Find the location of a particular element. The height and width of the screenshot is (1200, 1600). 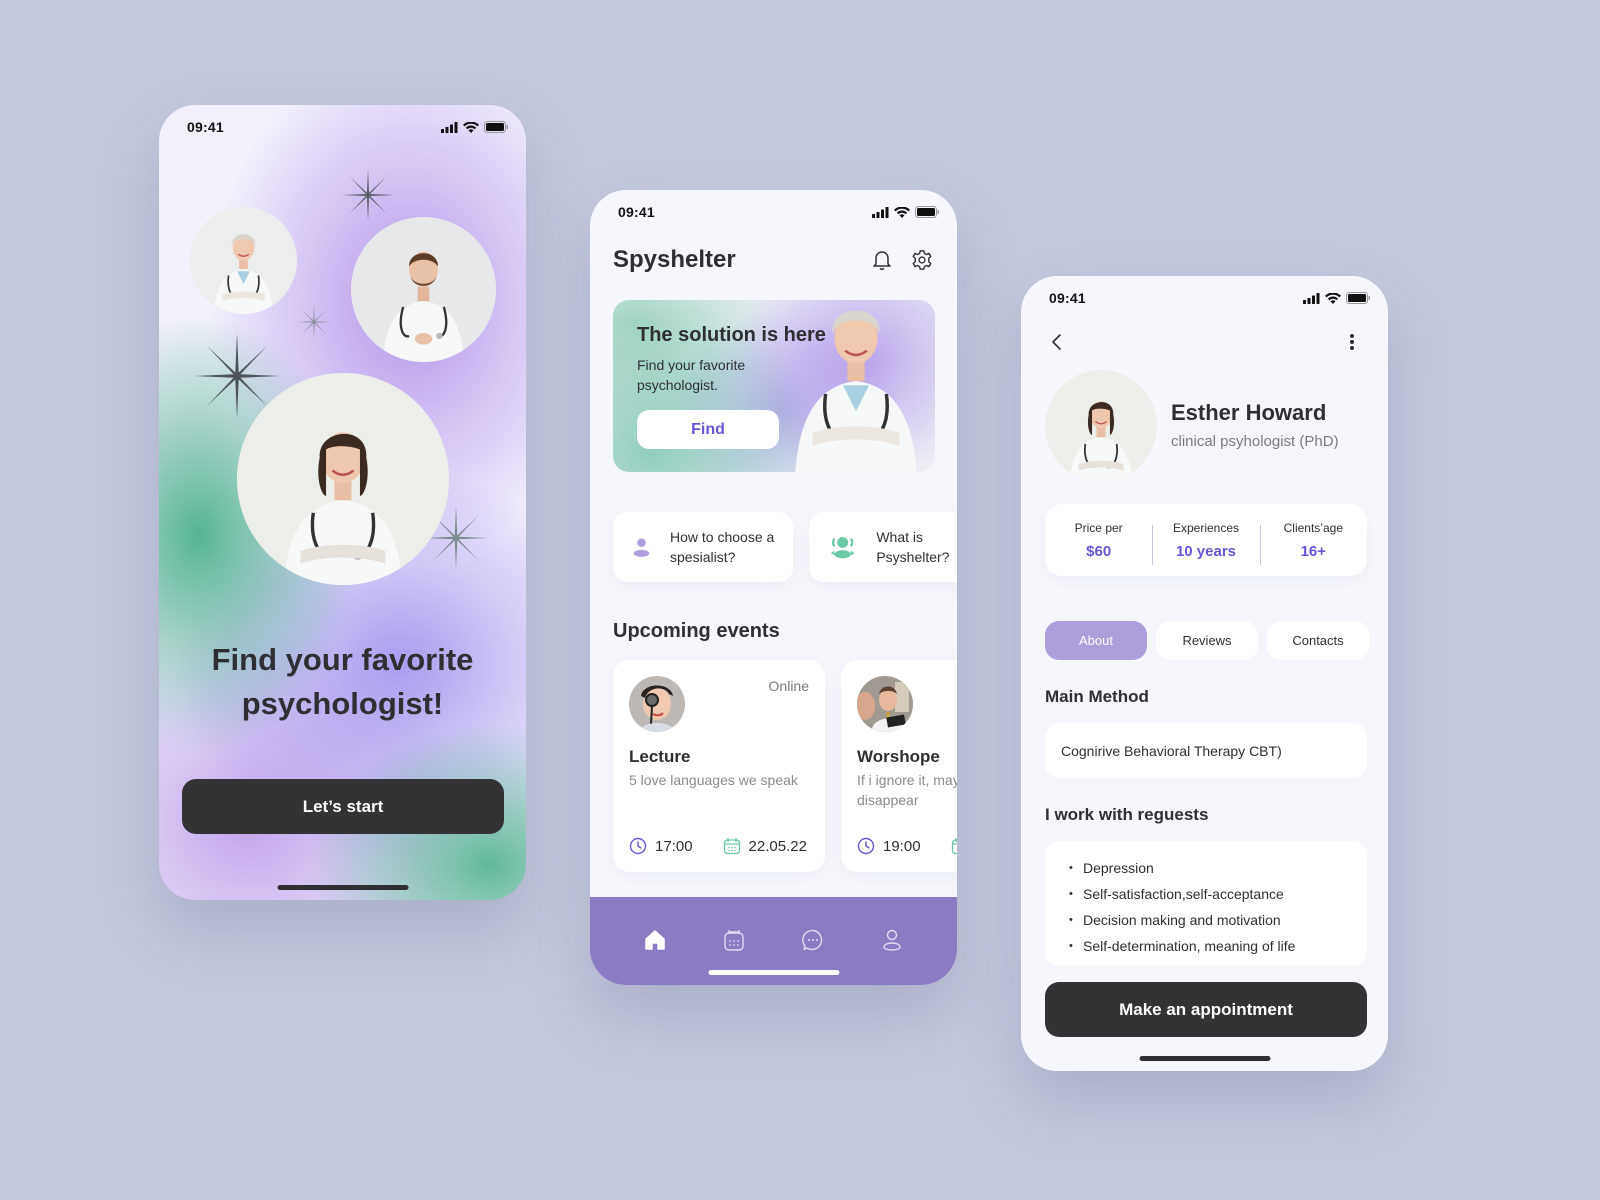

header-actions is located at coordinates (902, 260).